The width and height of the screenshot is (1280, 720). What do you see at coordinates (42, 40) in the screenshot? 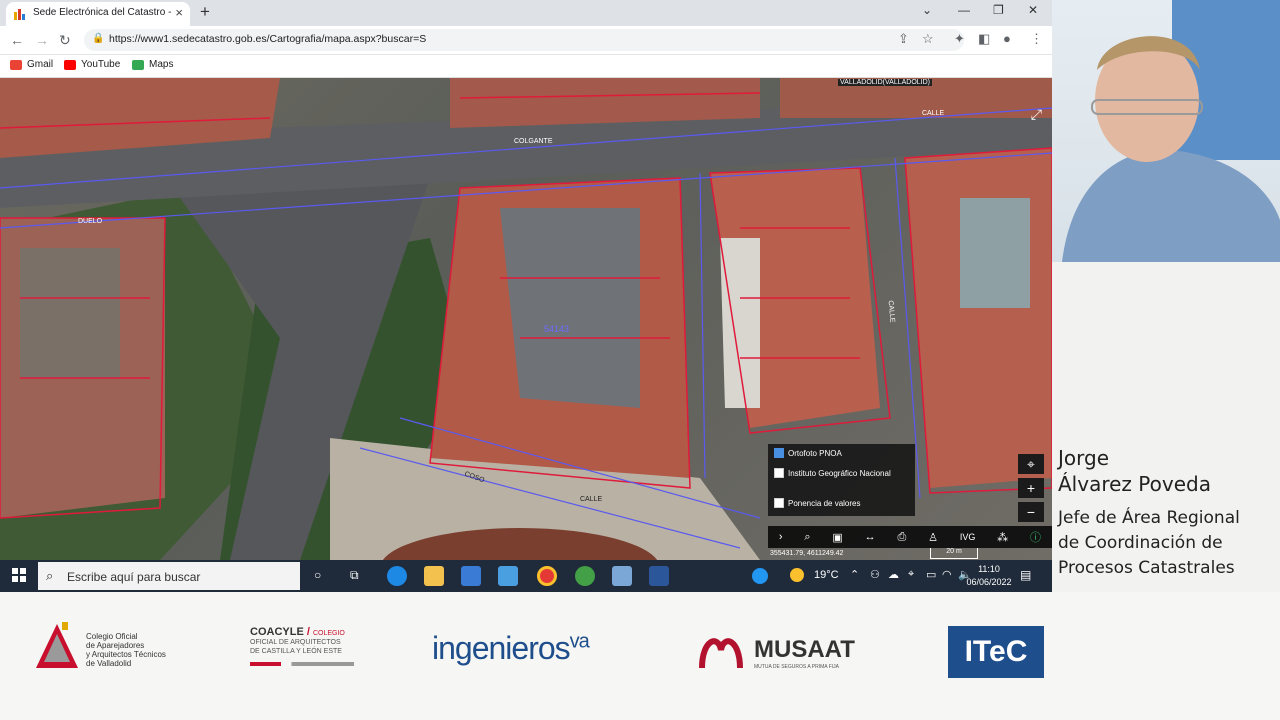
I see `forward-icon: →` at bounding box center [42, 40].